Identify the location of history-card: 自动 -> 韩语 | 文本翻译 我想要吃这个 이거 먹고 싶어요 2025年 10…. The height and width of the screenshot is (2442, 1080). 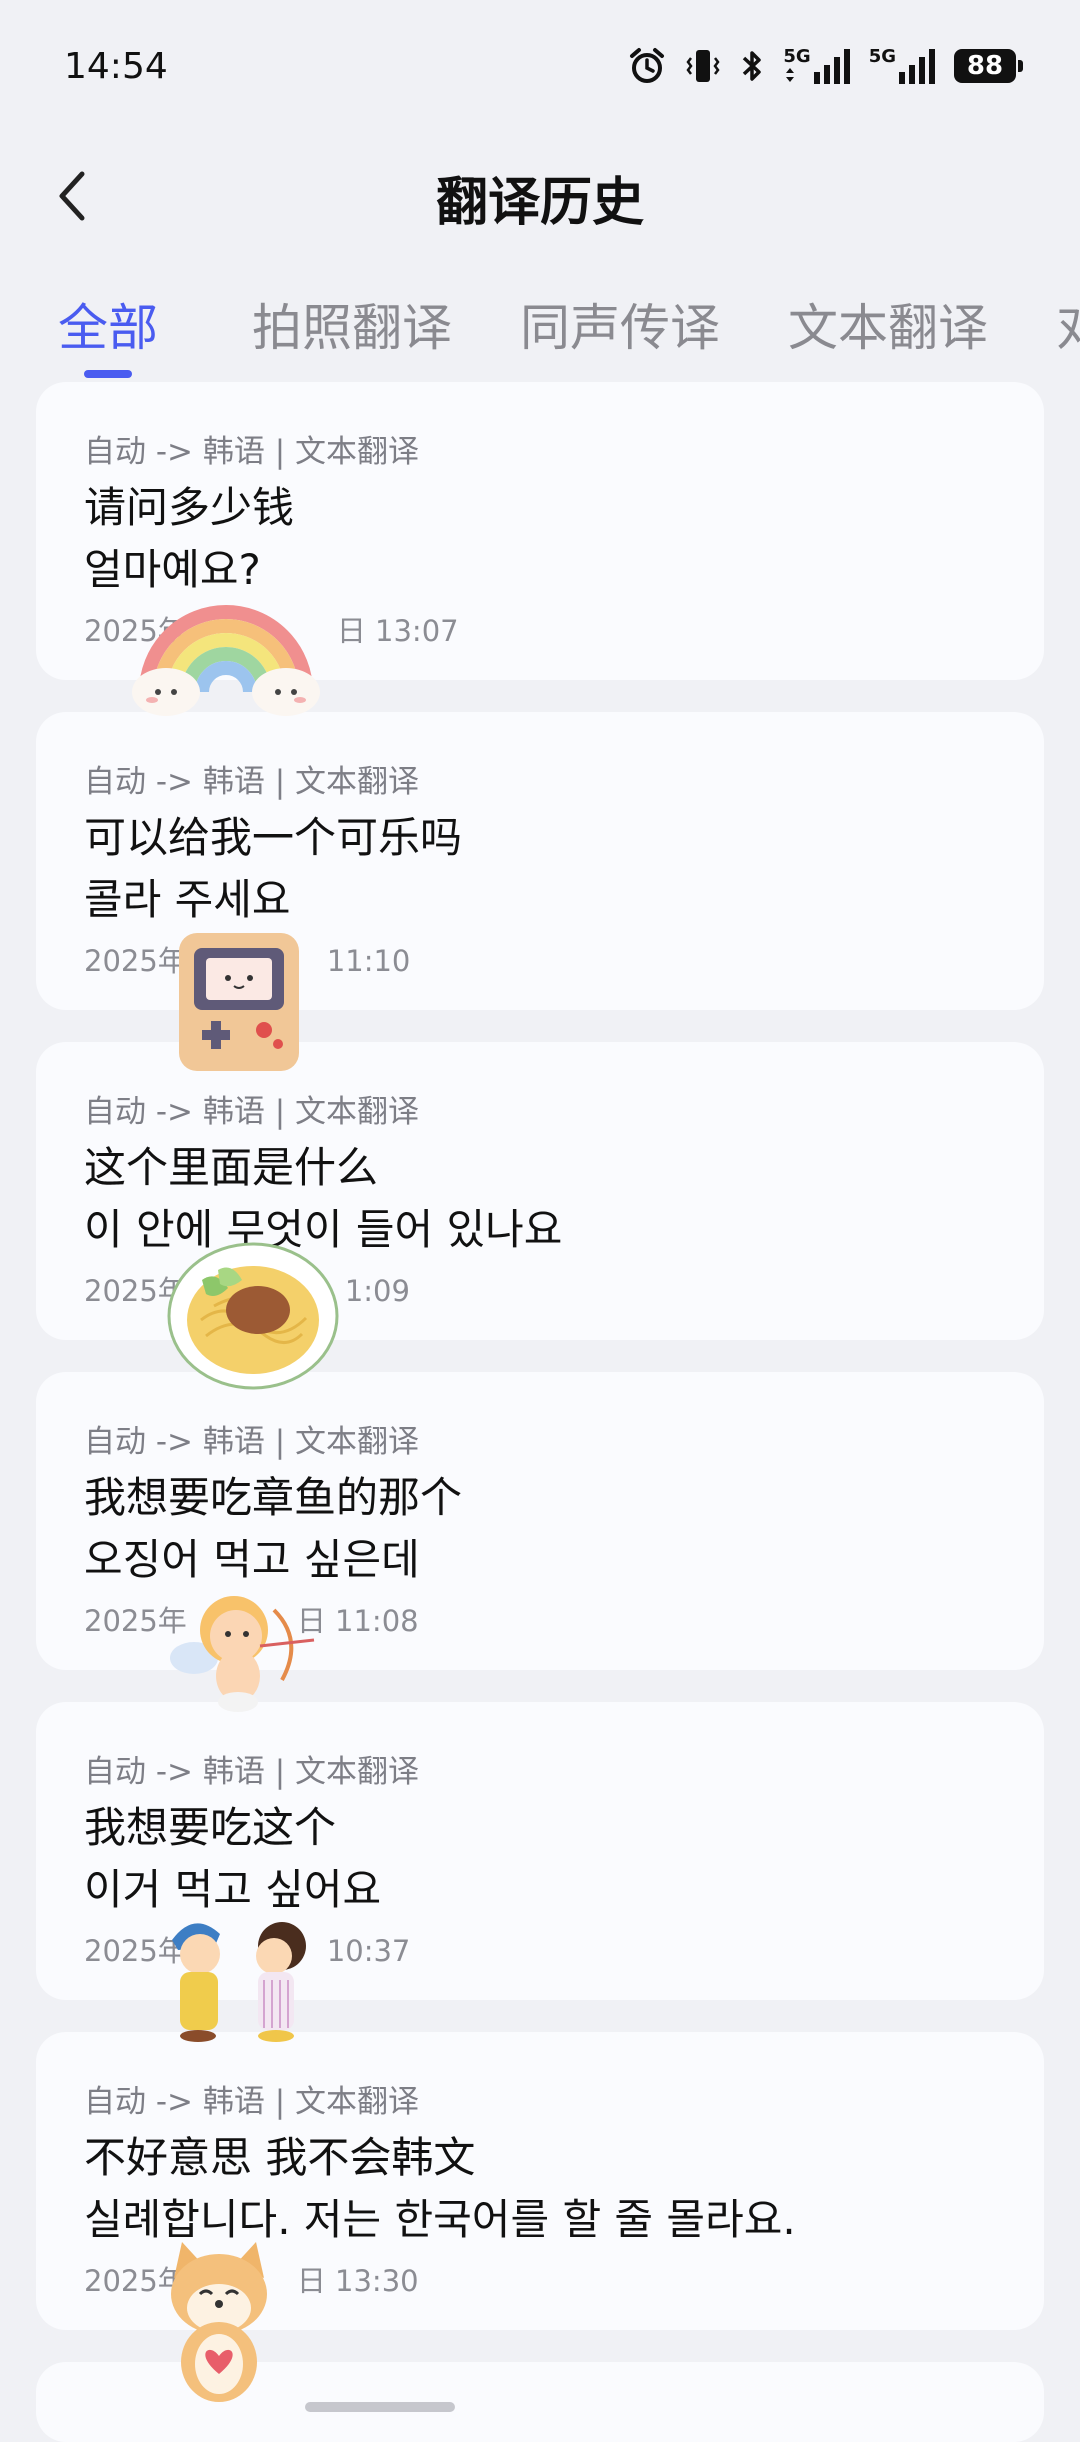
(540, 1851).